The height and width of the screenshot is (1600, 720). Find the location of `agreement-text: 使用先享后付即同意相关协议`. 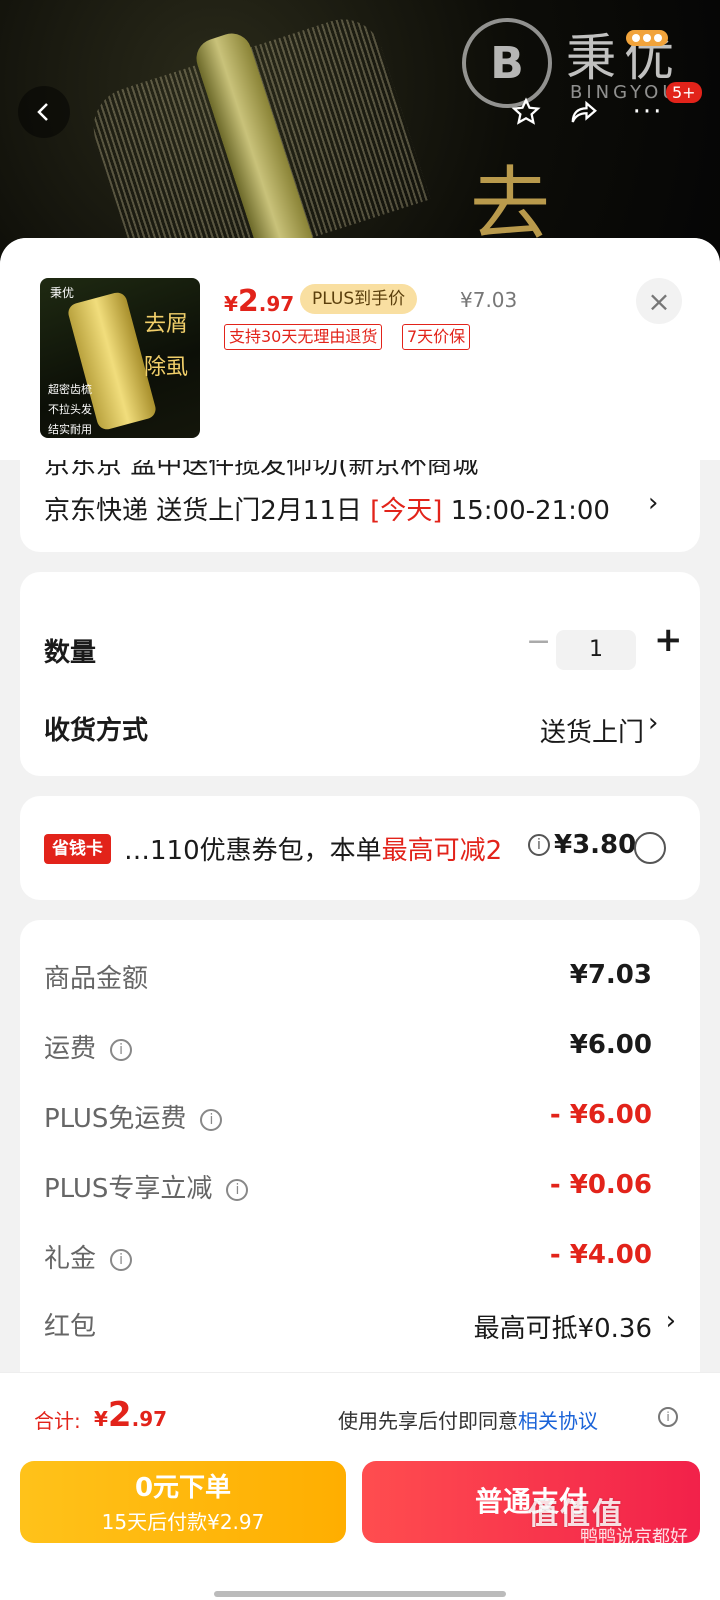

agreement-text: 使用先享后付即同意相关协议 is located at coordinates (468, 1419).